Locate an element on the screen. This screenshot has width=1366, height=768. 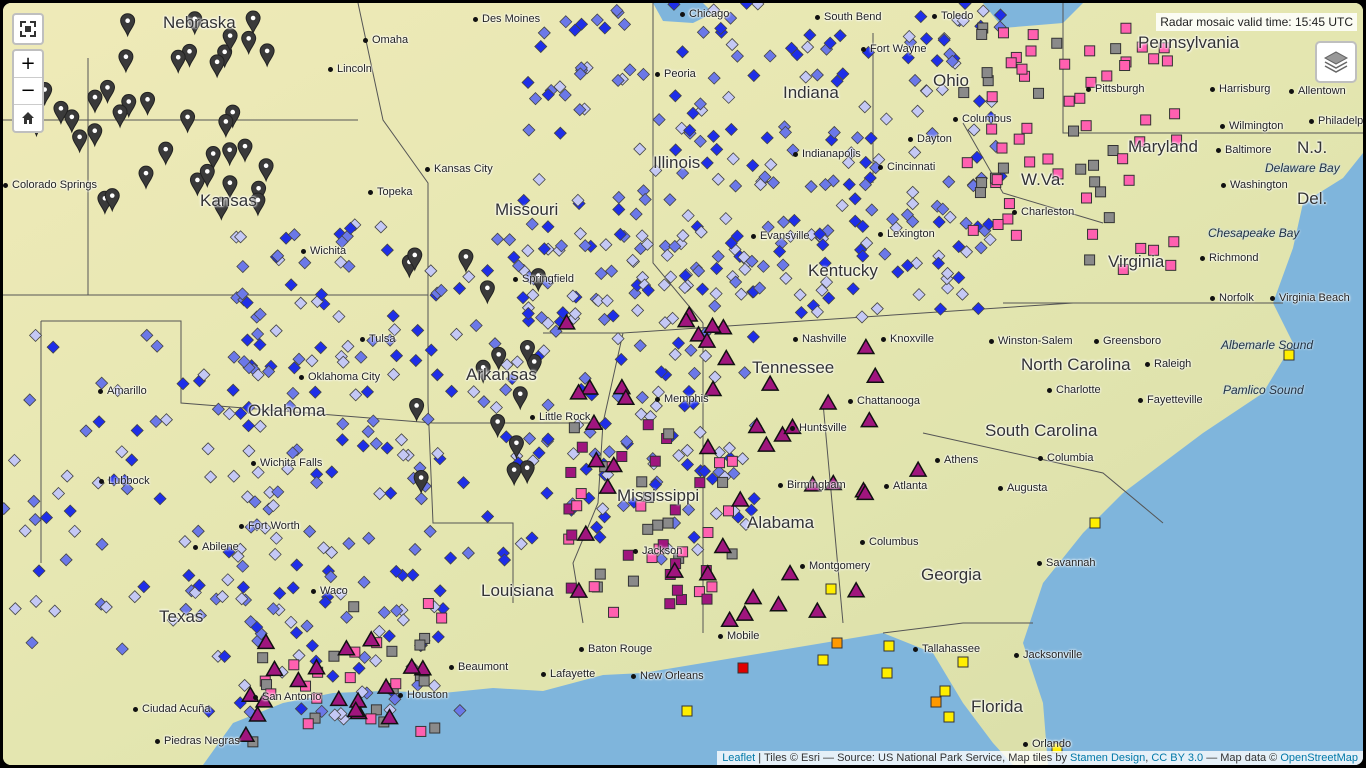
home-button is located at coordinates (28, 118).